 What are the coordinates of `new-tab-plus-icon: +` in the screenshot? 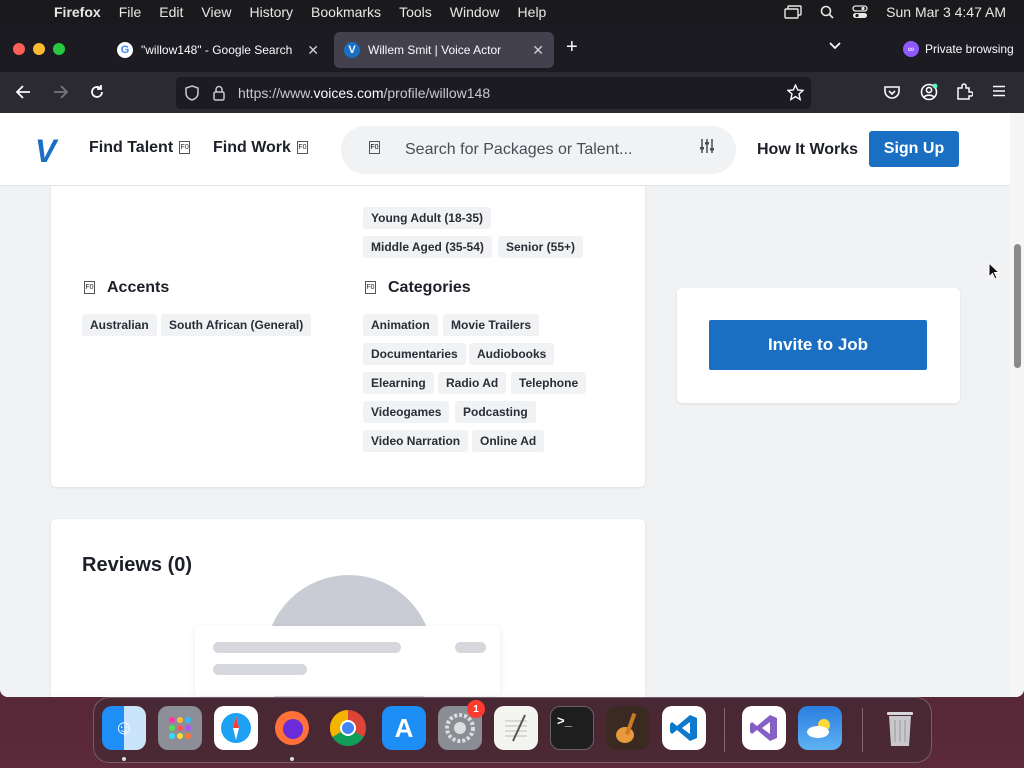 It's located at (572, 47).